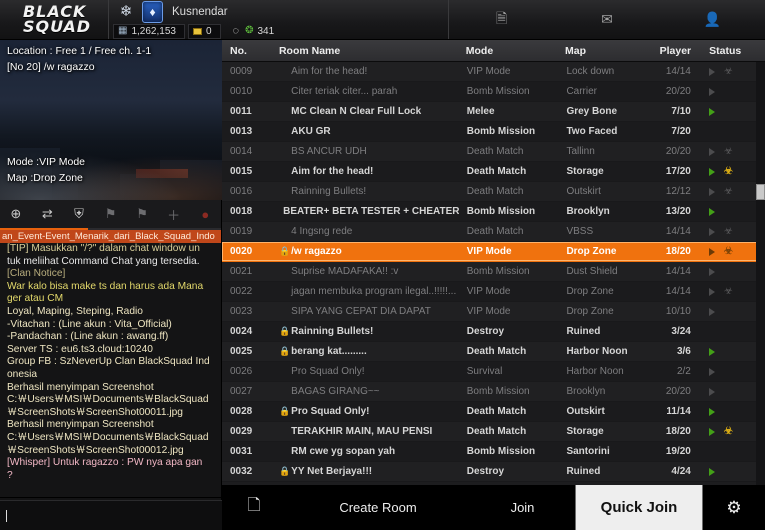  Describe the element at coordinates (493, 232) in the screenshot. I see `table-row: 0019 4 Ingsng rede Death Match VBSS 14/14 ☣` at that location.